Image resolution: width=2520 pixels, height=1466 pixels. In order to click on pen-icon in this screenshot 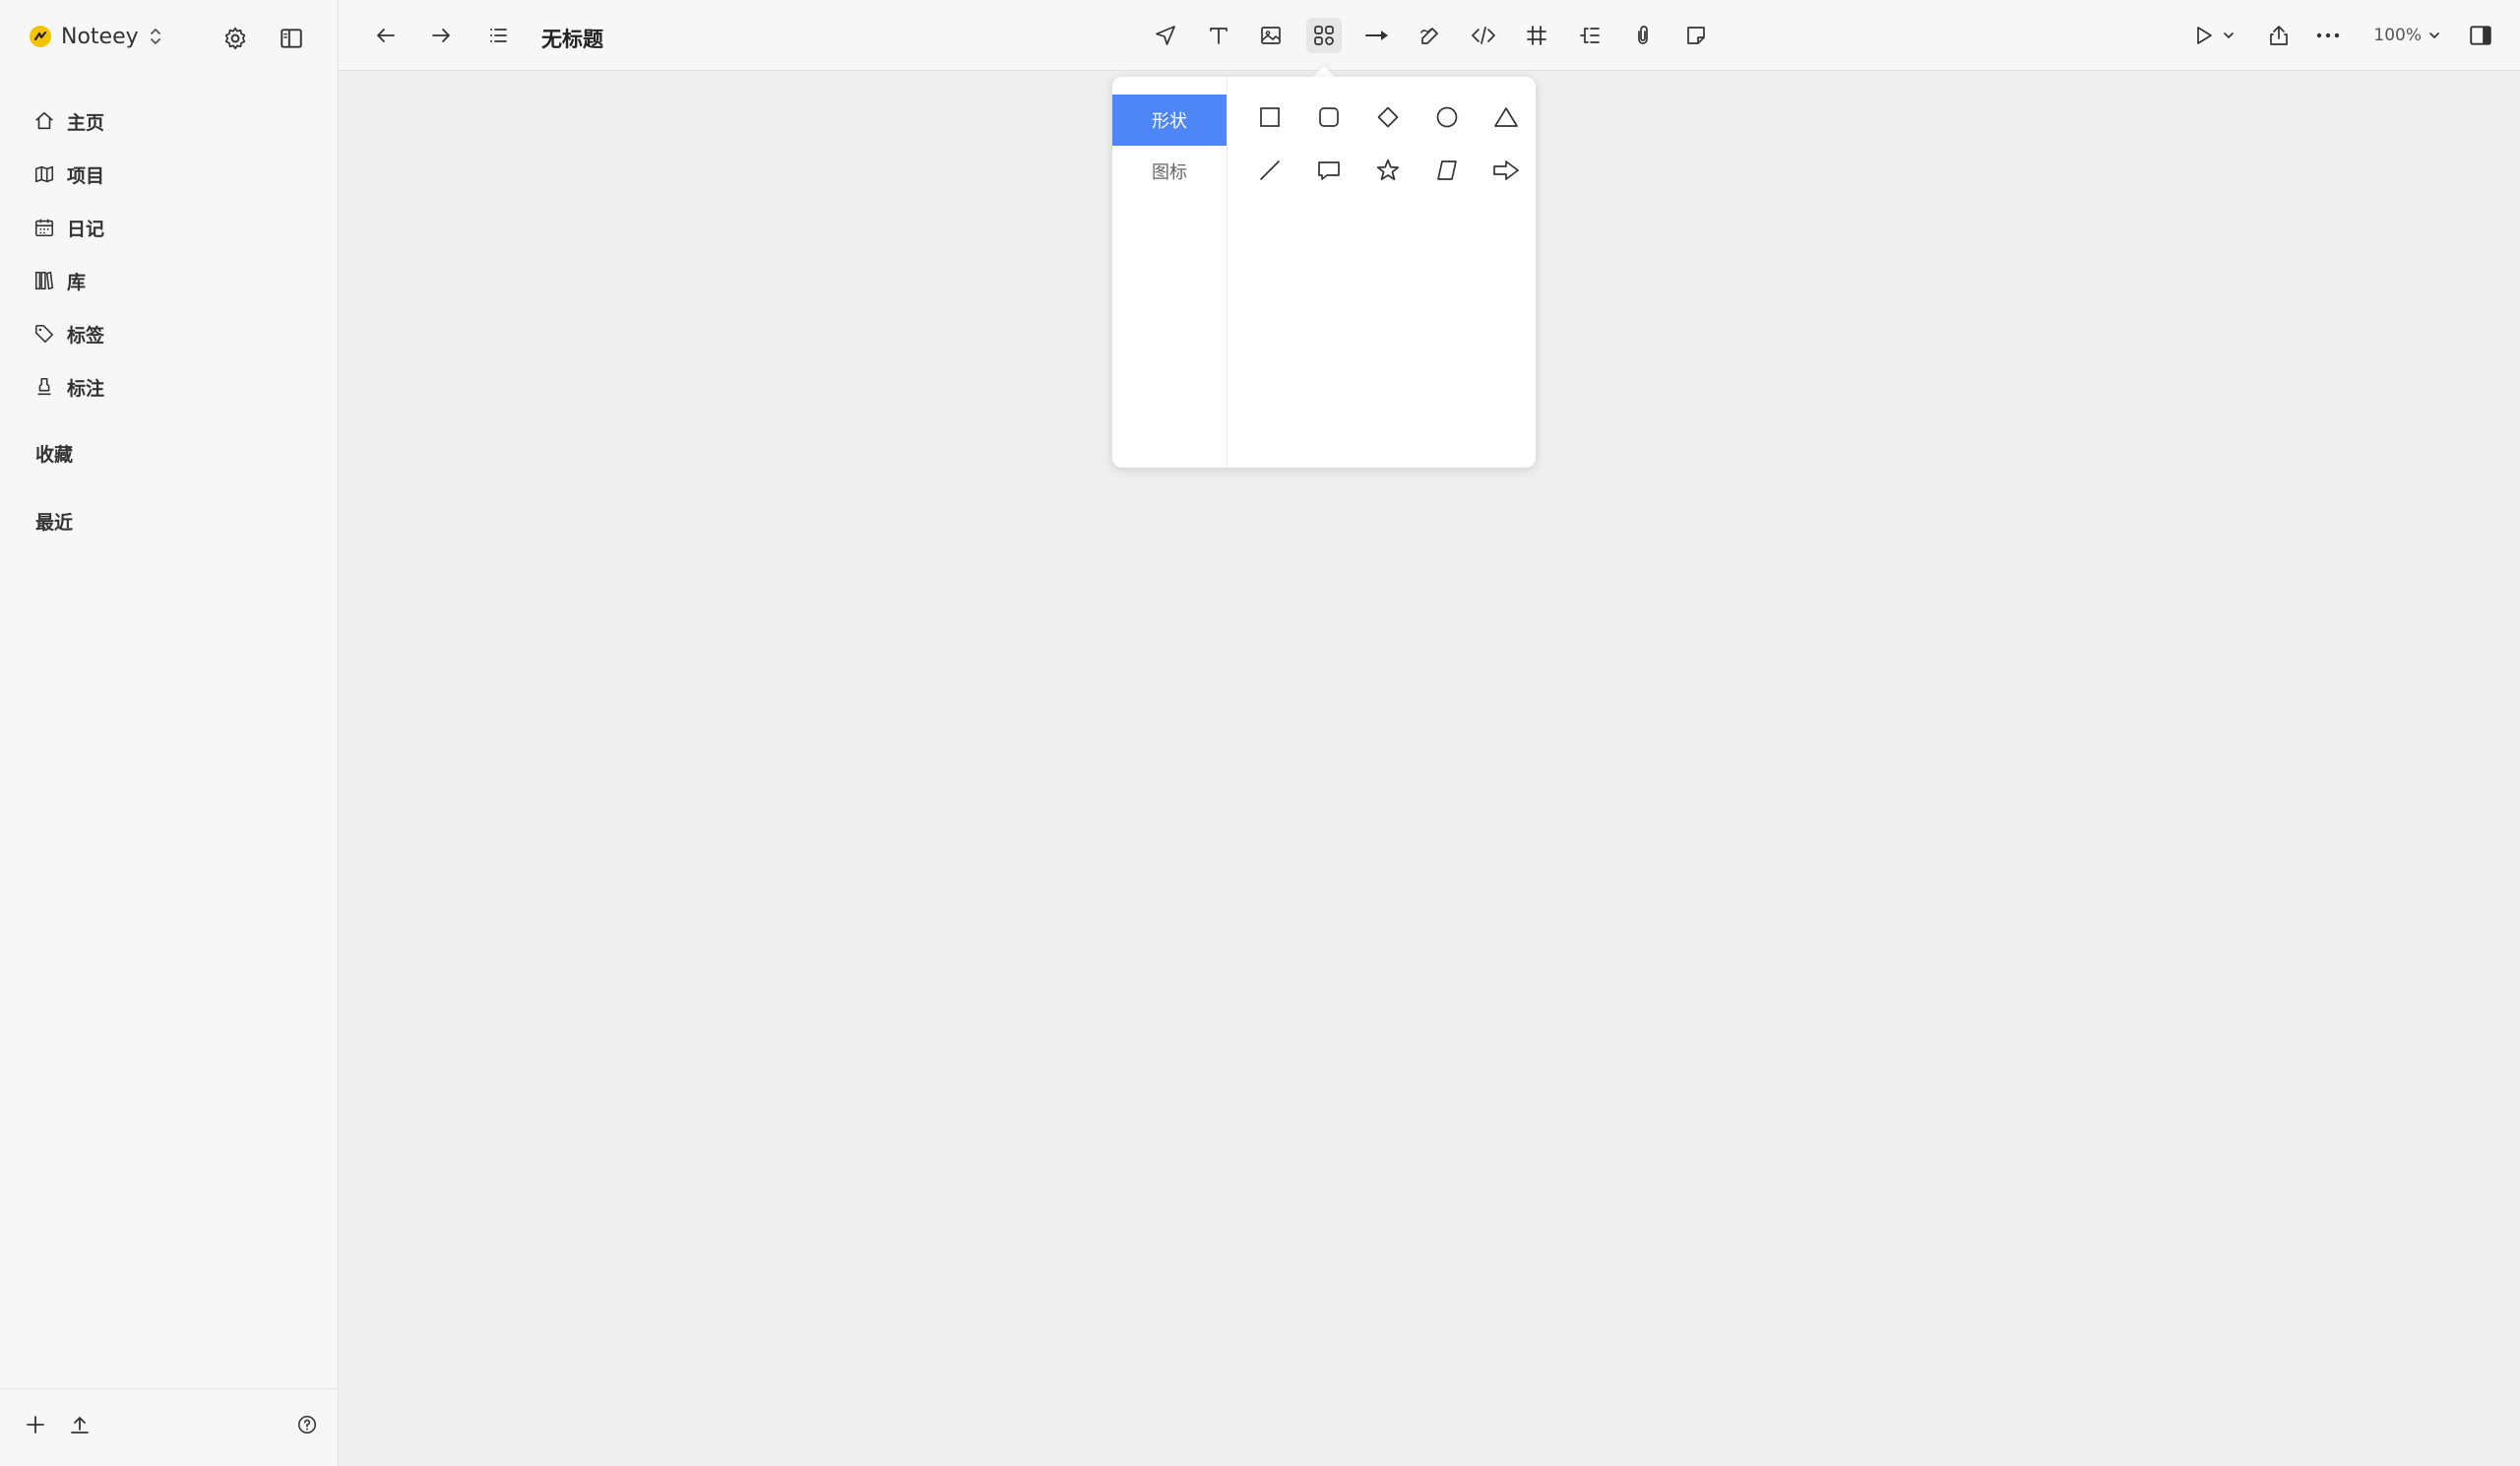, I will do `click(1430, 36)`.